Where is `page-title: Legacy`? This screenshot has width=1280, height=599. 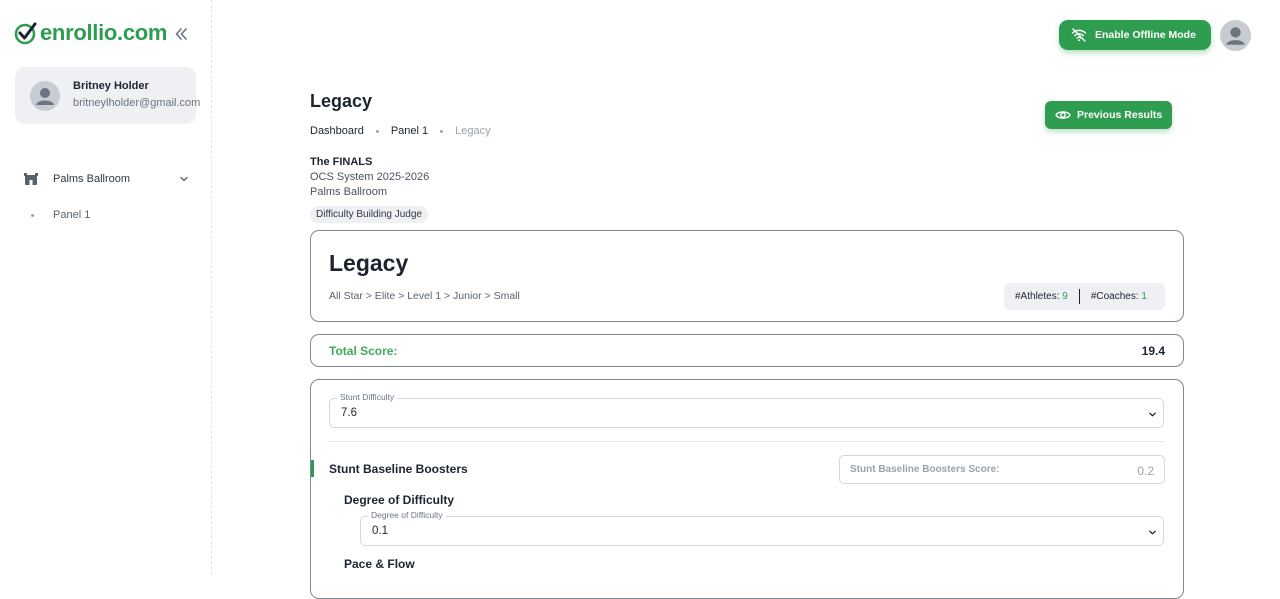
page-title: Legacy is located at coordinates (341, 101).